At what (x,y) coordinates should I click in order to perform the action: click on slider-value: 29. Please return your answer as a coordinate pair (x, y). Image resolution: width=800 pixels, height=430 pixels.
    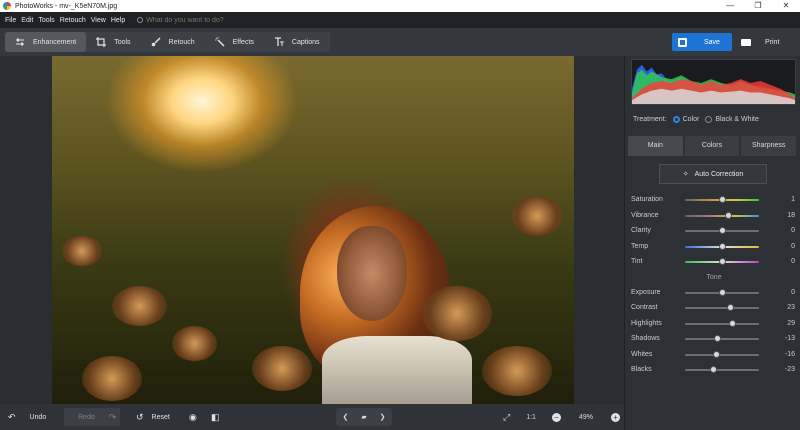
    Looking at the image, I should click on (791, 323).